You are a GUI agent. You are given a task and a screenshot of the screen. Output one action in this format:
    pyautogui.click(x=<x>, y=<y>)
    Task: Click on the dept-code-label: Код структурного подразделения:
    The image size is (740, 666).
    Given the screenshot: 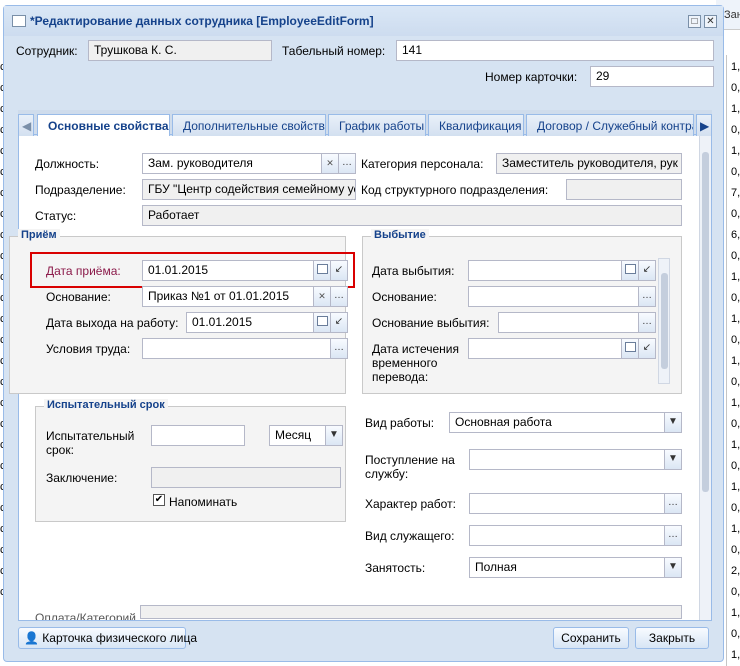 What is the action you would take?
    pyautogui.click(x=455, y=190)
    